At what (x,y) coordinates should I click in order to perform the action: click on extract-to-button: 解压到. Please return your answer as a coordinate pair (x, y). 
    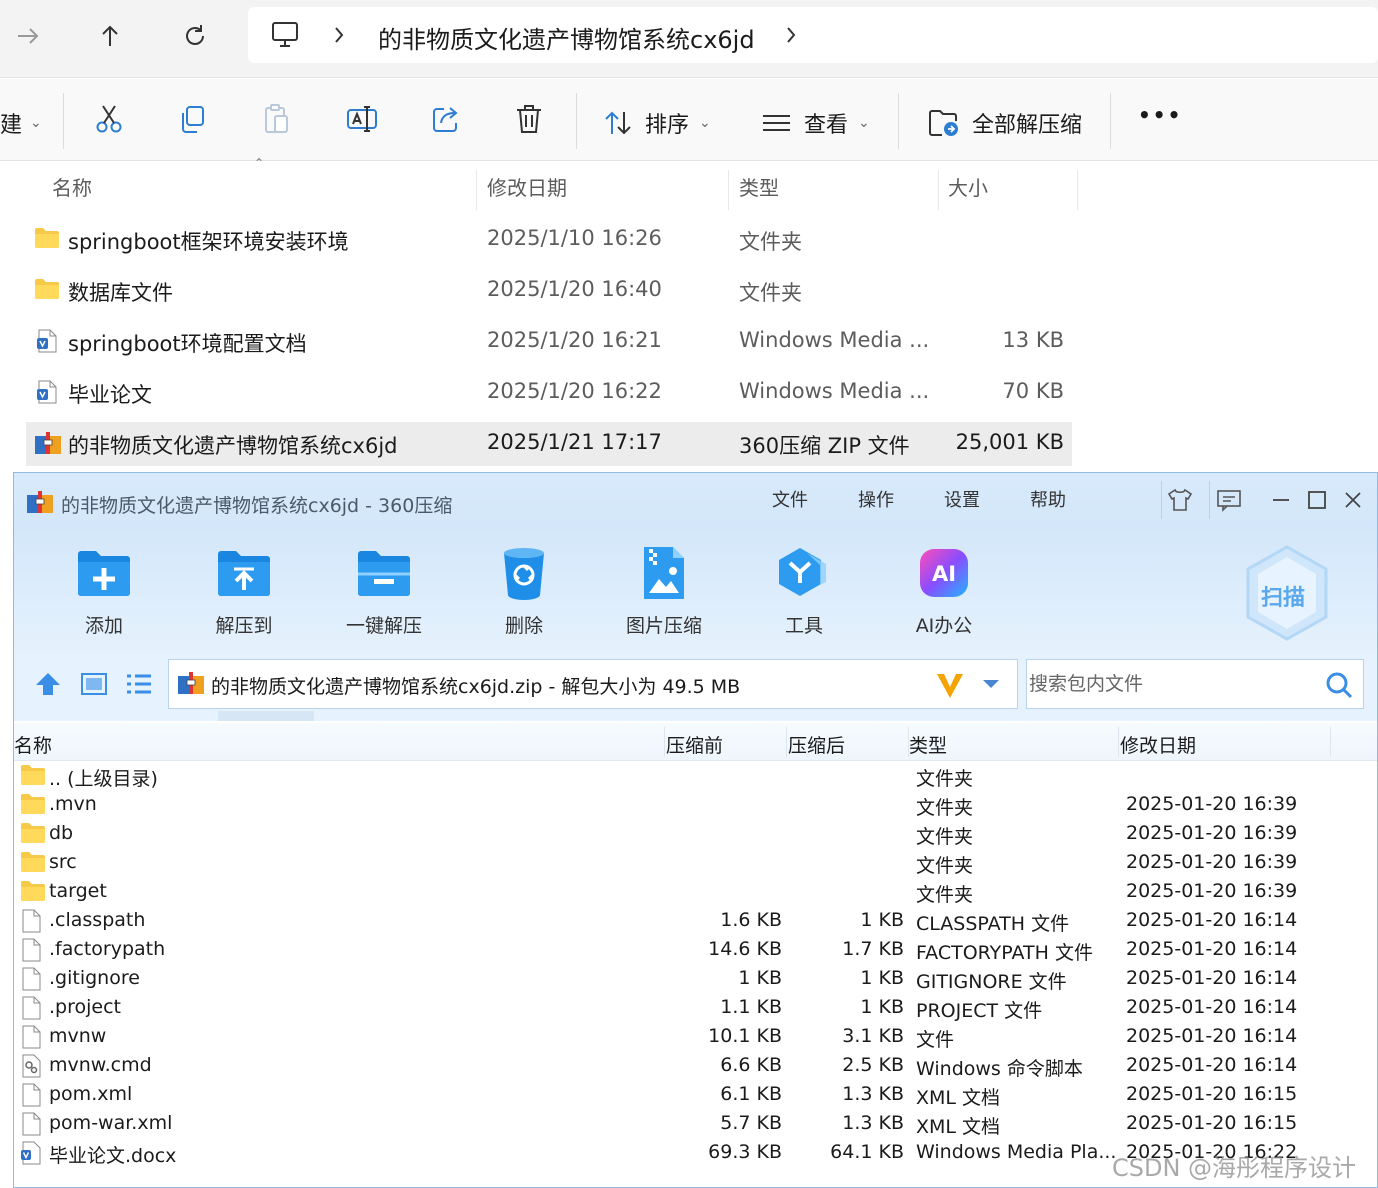
    Looking at the image, I should click on (244, 590).